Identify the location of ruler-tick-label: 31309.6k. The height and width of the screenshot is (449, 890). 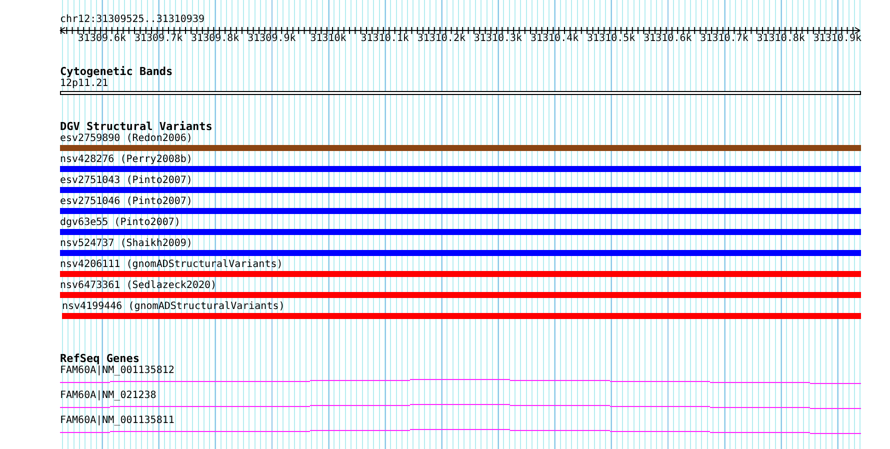
(102, 39).